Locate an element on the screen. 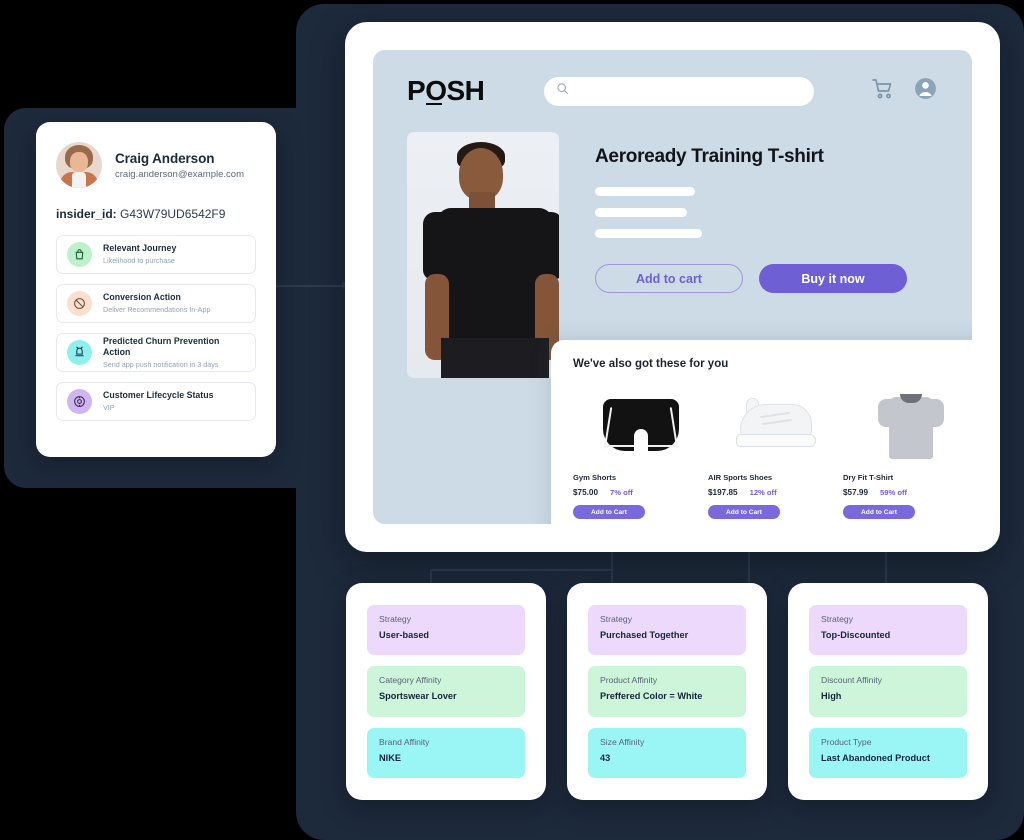  attribute-title: Customer Lifecycle Status is located at coordinates (158, 395).